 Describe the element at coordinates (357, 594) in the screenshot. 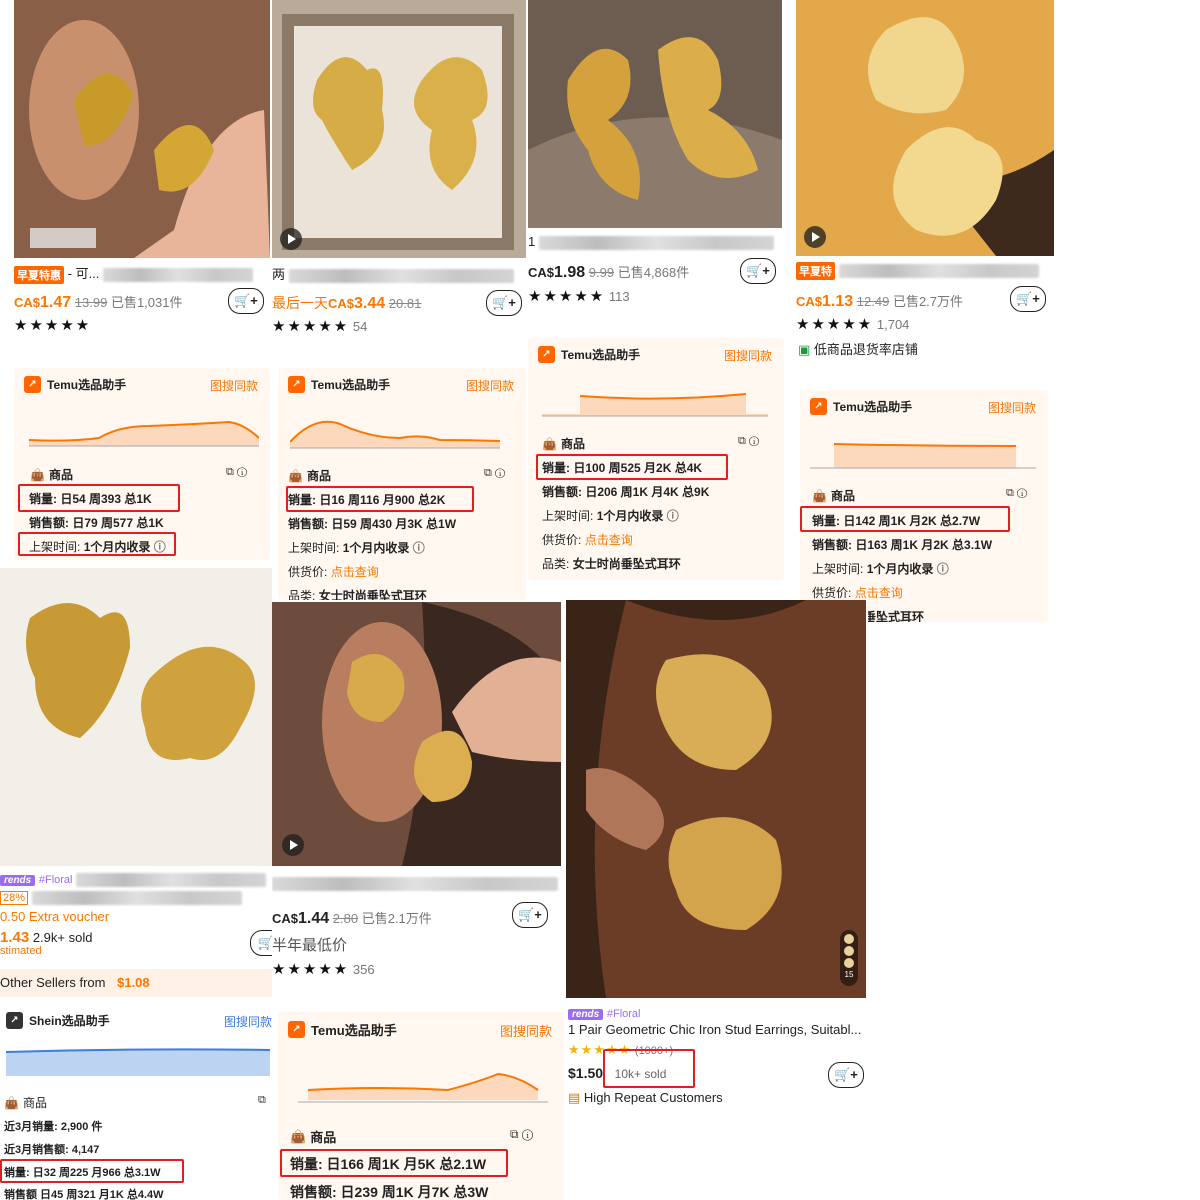

I see `category: 品类: 女士时尚垂坠式耳环` at that location.